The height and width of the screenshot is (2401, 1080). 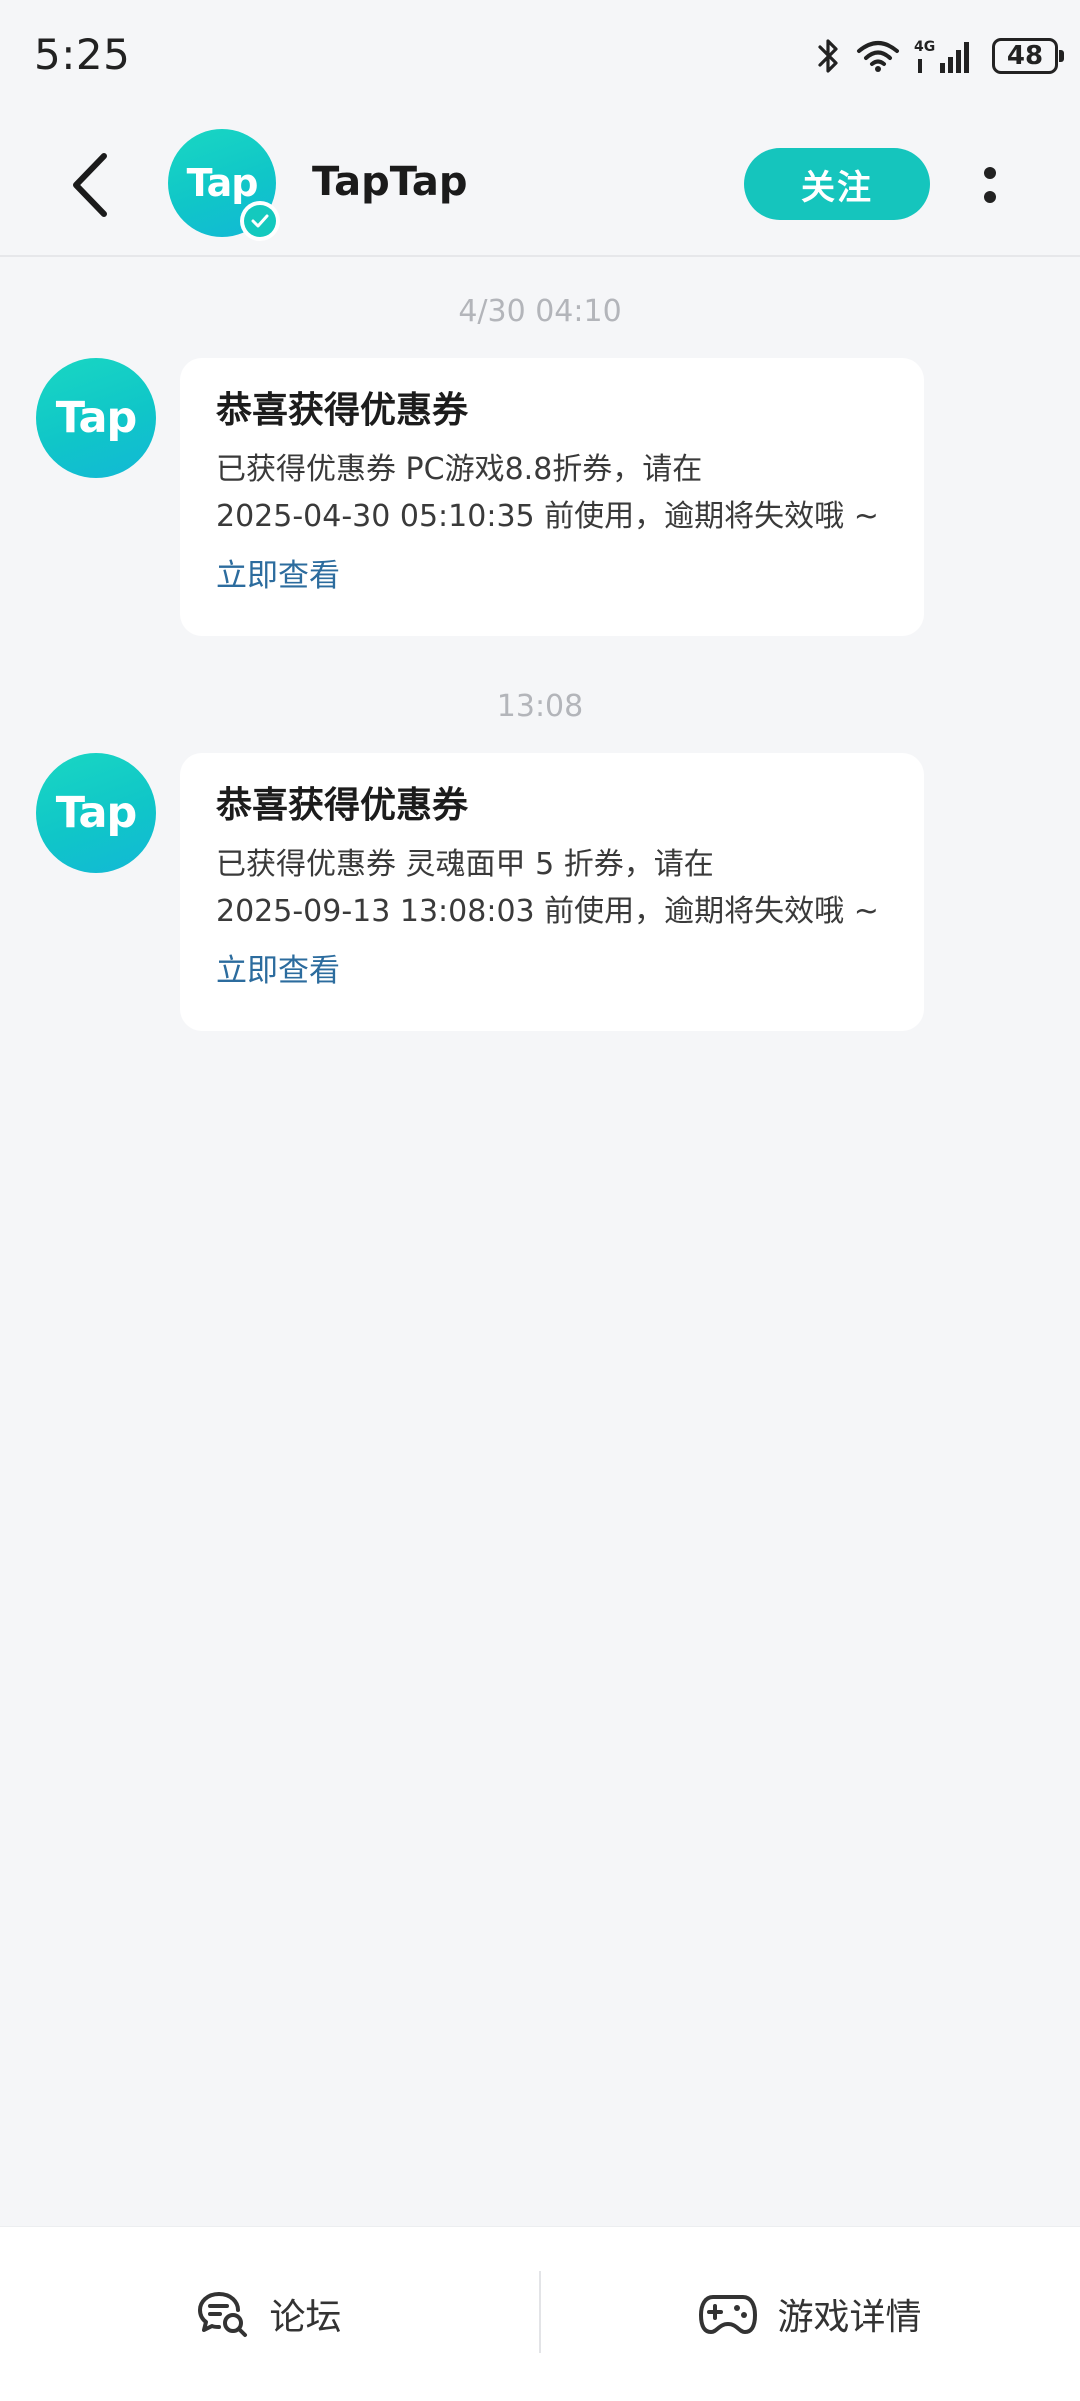 I want to click on signal-4g-icon: 4G, so click(x=946, y=56).